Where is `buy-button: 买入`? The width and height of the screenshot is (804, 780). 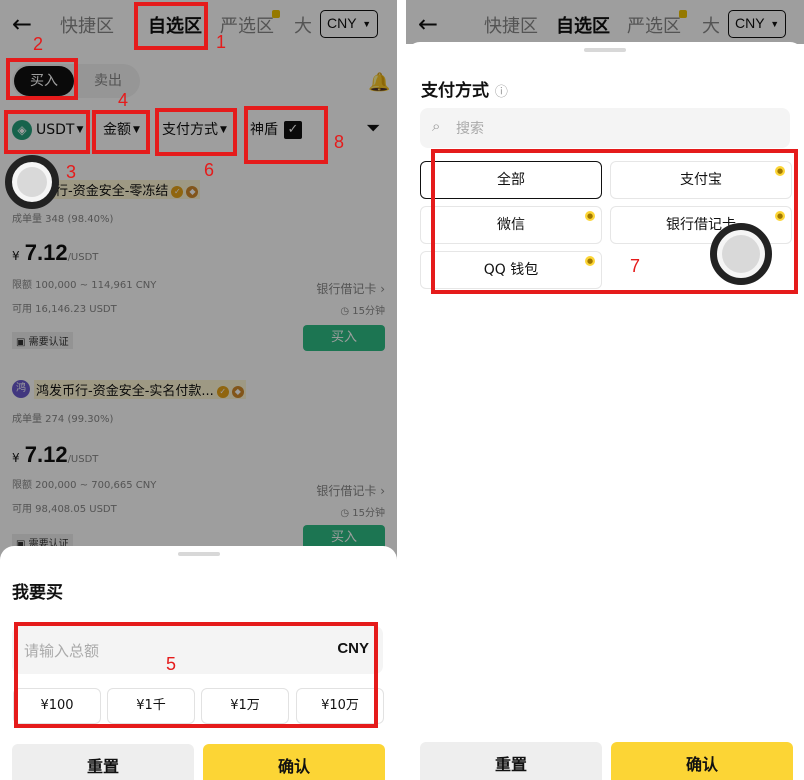 buy-button: 买入 is located at coordinates (344, 338).